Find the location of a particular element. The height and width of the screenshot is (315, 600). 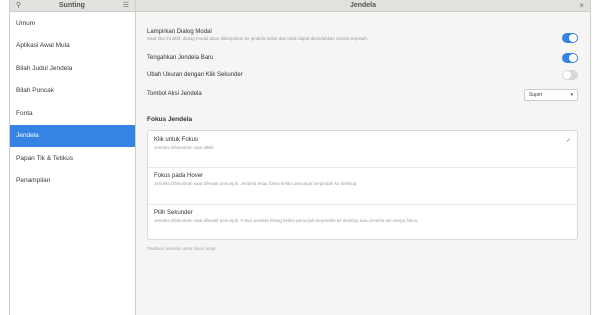

center-windows-switch is located at coordinates (570, 58).